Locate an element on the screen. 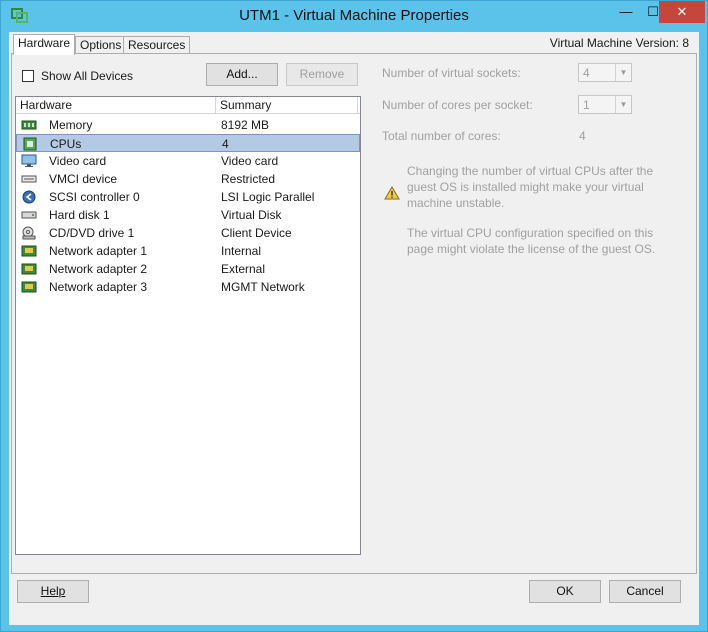  hardware-row-cd-dvd-drive: CD/DVD drive 1 Client Device is located at coordinates (188, 233).